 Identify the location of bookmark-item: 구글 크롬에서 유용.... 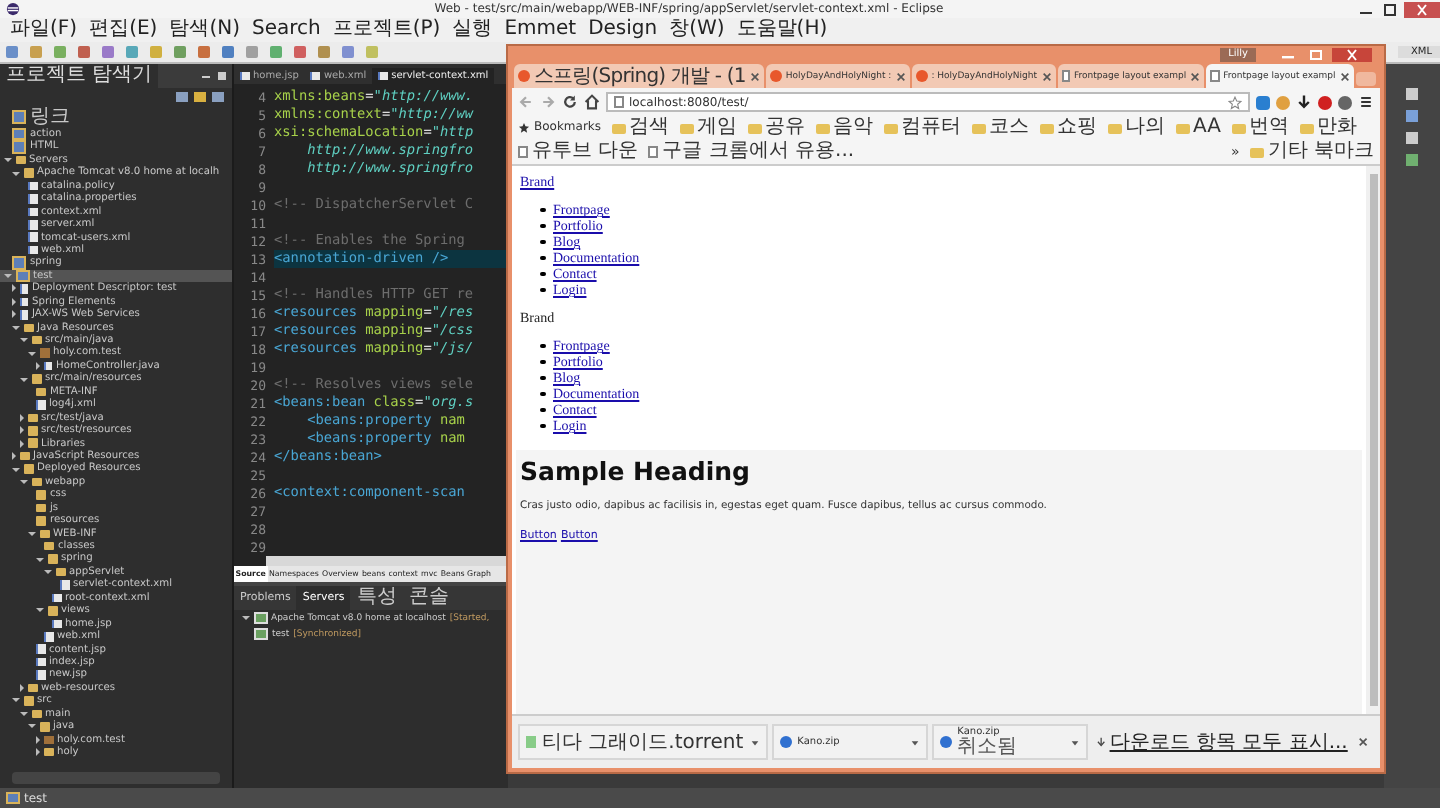
(751, 152).